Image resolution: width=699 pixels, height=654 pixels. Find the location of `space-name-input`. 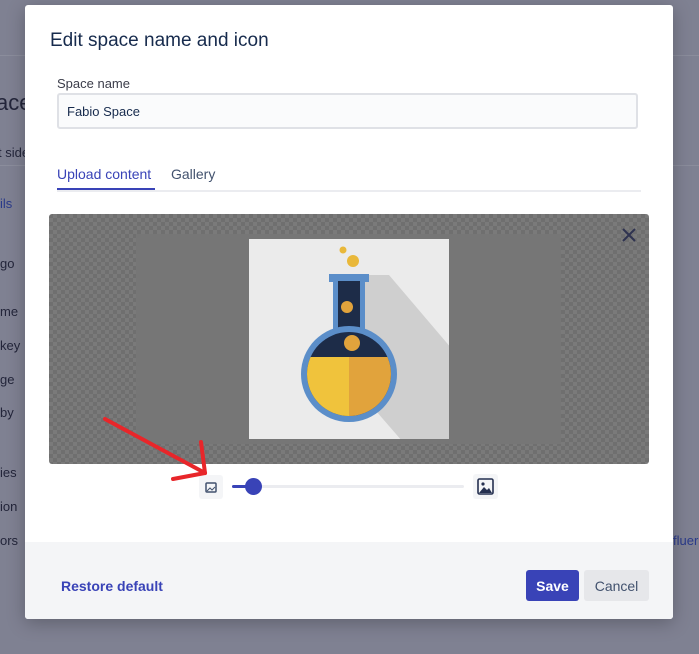

space-name-input is located at coordinates (347, 111).